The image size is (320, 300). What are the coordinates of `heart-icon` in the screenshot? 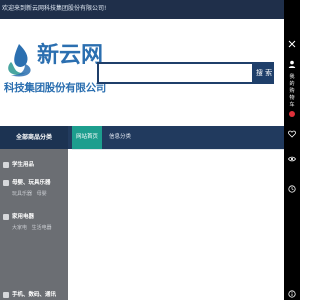 It's located at (292, 134).